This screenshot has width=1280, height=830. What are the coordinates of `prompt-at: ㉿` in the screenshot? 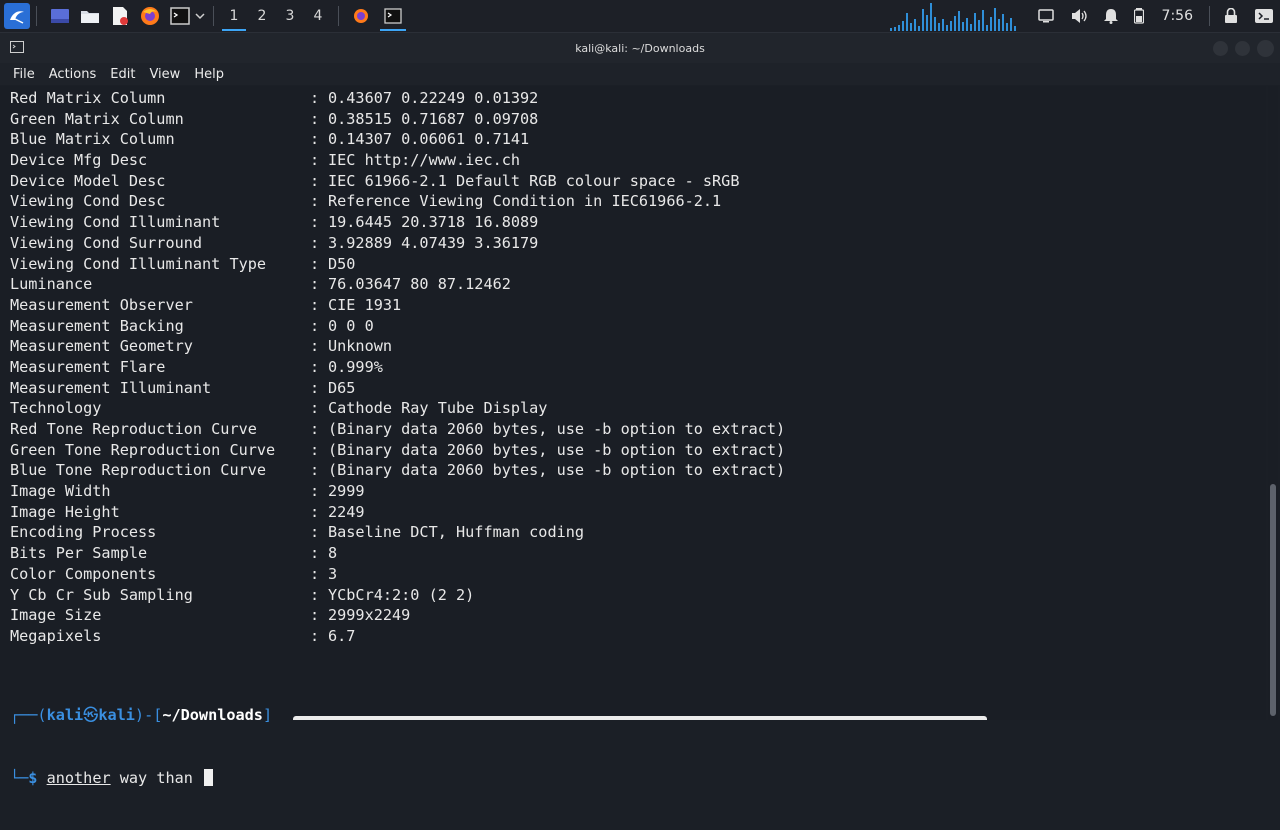 It's located at (91, 715).